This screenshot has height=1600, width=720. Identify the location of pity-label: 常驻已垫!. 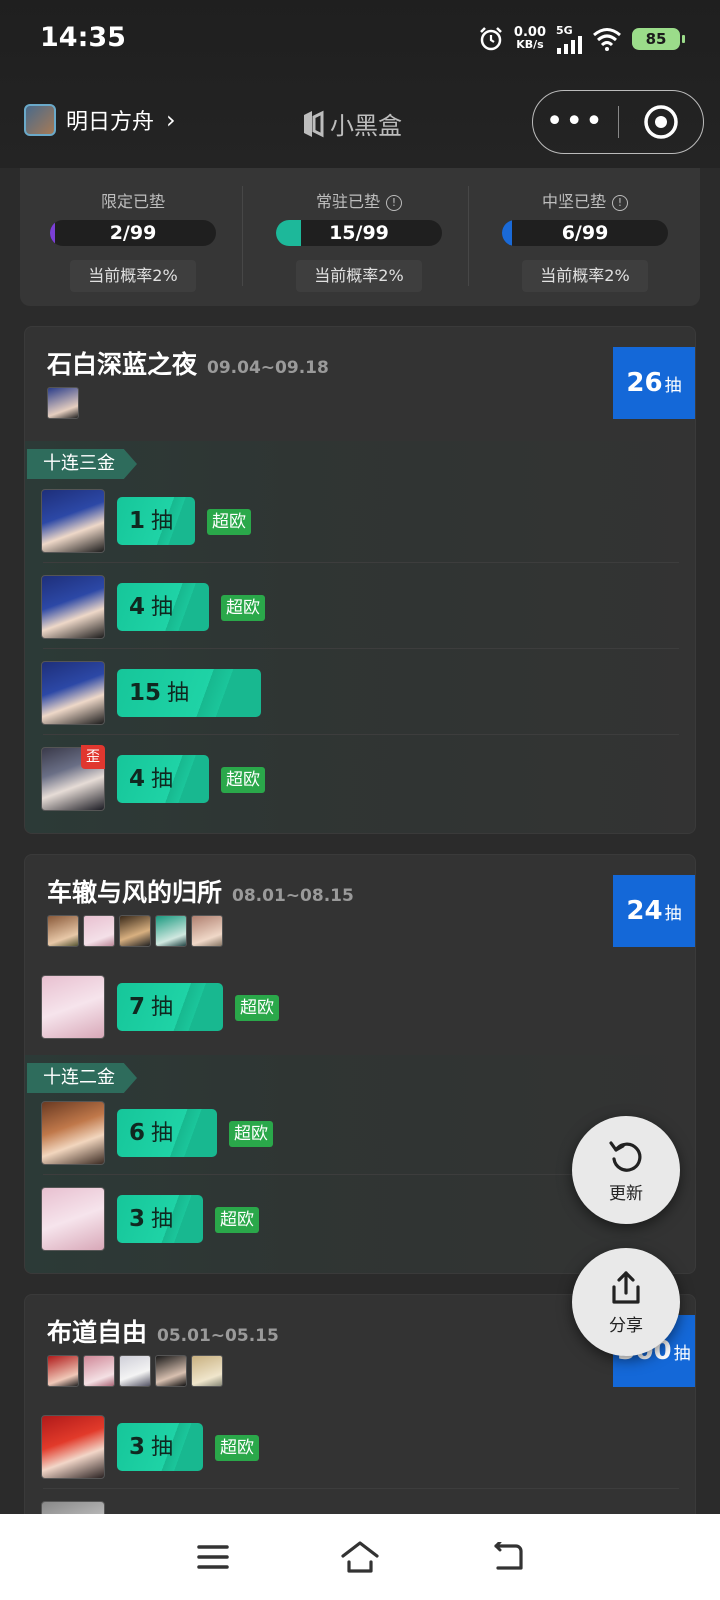
(359, 200).